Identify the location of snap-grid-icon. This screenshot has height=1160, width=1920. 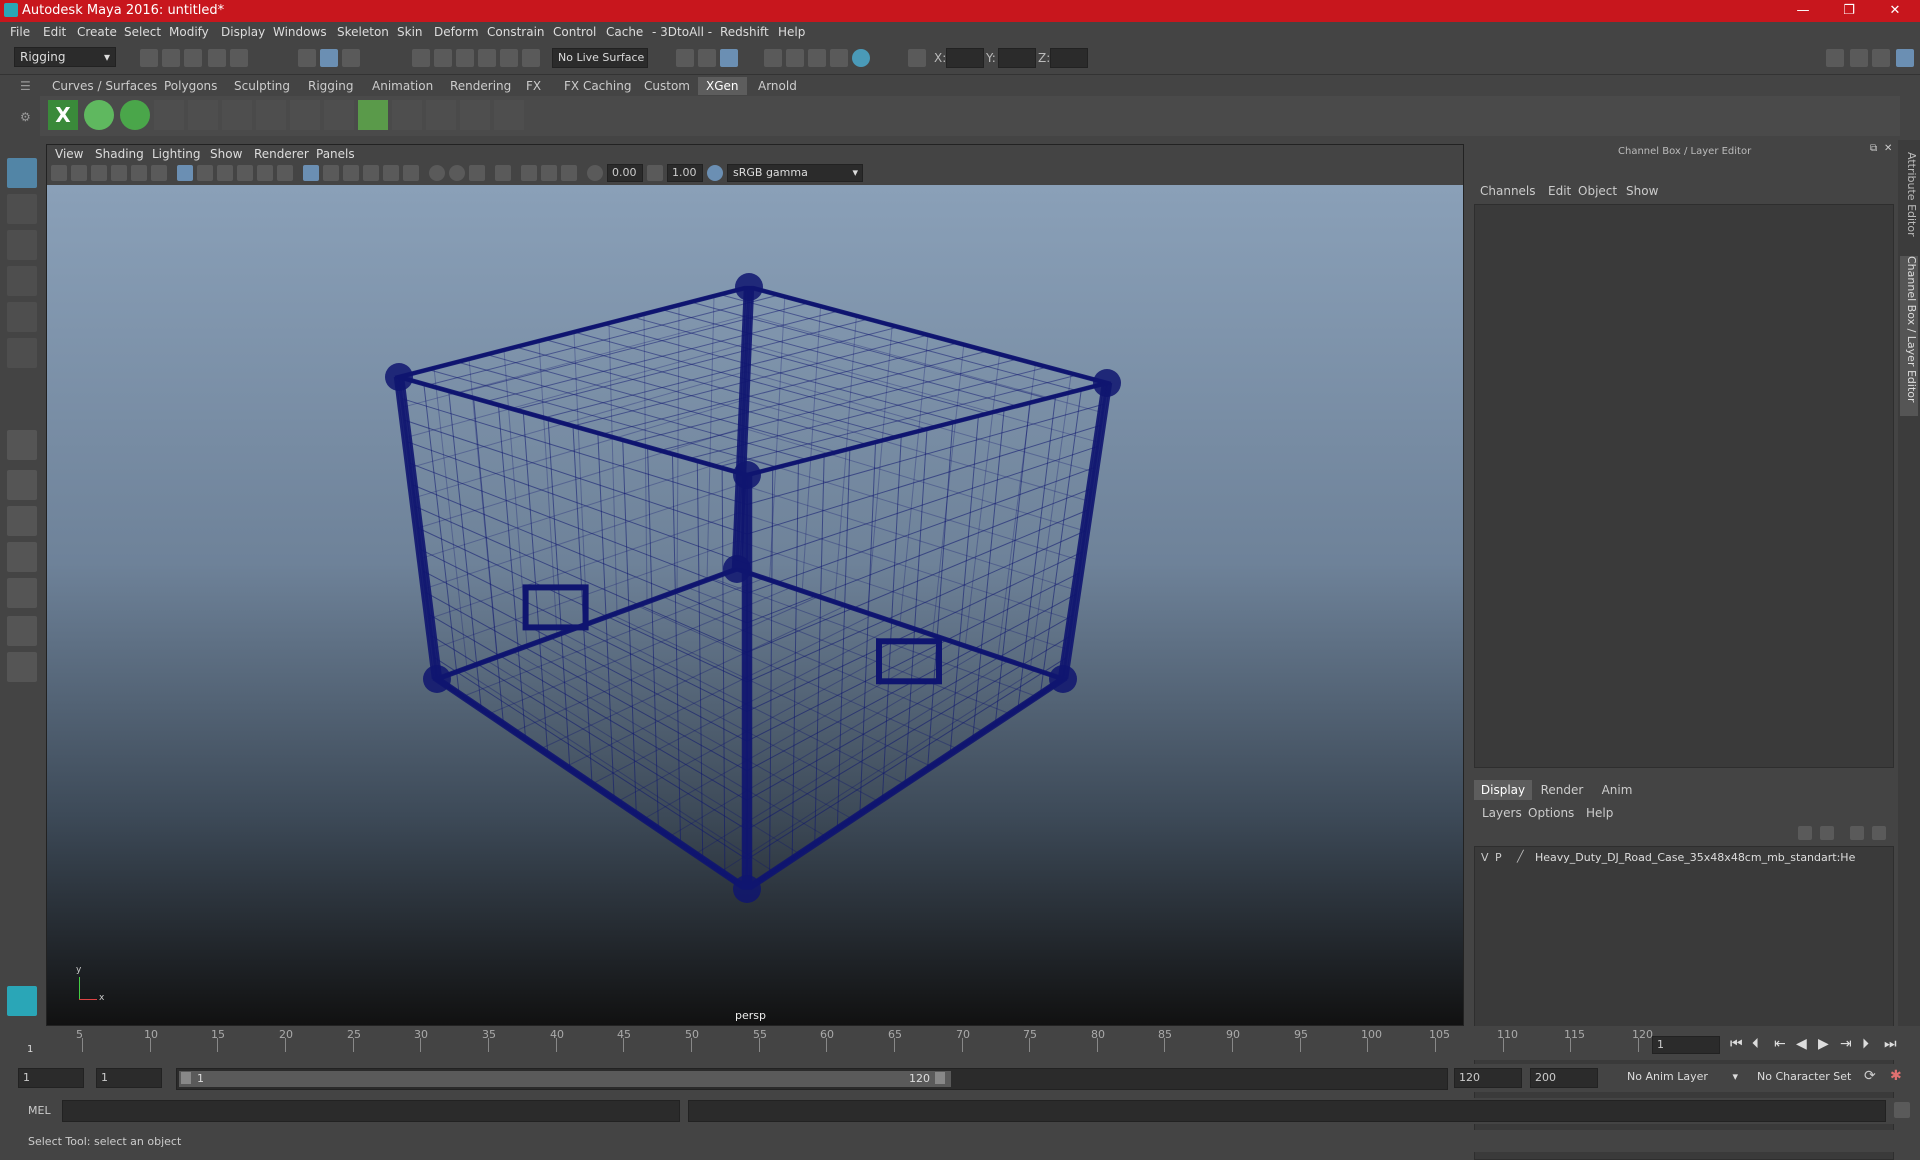
(421, 58).